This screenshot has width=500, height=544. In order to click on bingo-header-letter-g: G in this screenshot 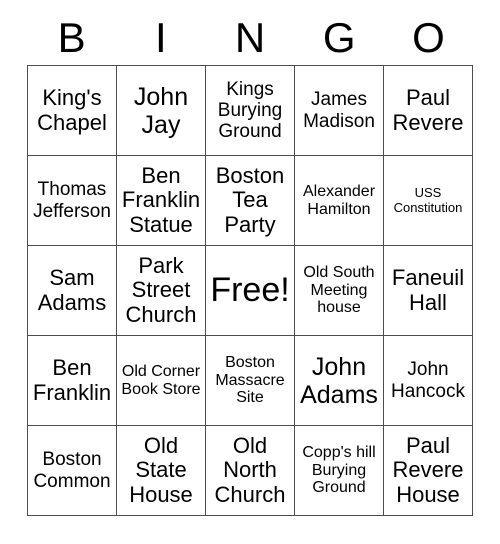, I will do `click(339, 37)`.